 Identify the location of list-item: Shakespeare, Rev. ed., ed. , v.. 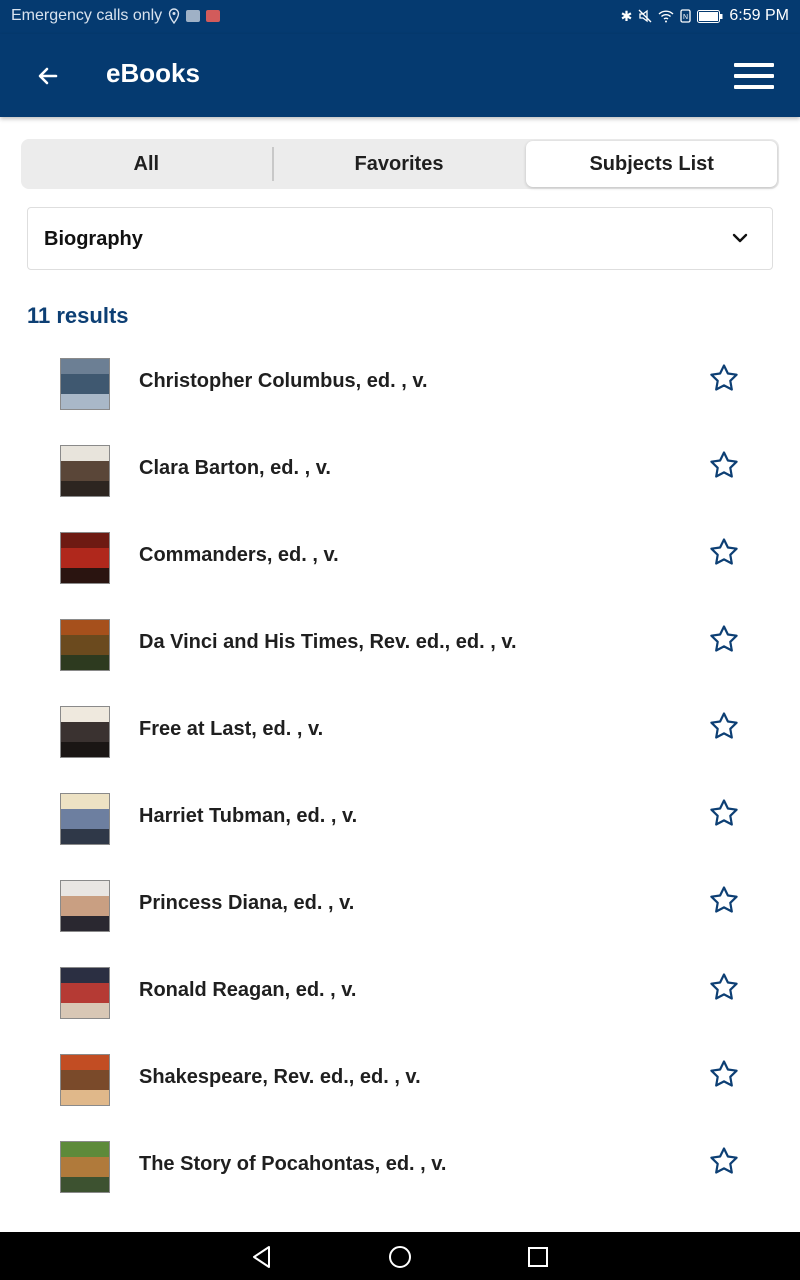
(400, 1079).